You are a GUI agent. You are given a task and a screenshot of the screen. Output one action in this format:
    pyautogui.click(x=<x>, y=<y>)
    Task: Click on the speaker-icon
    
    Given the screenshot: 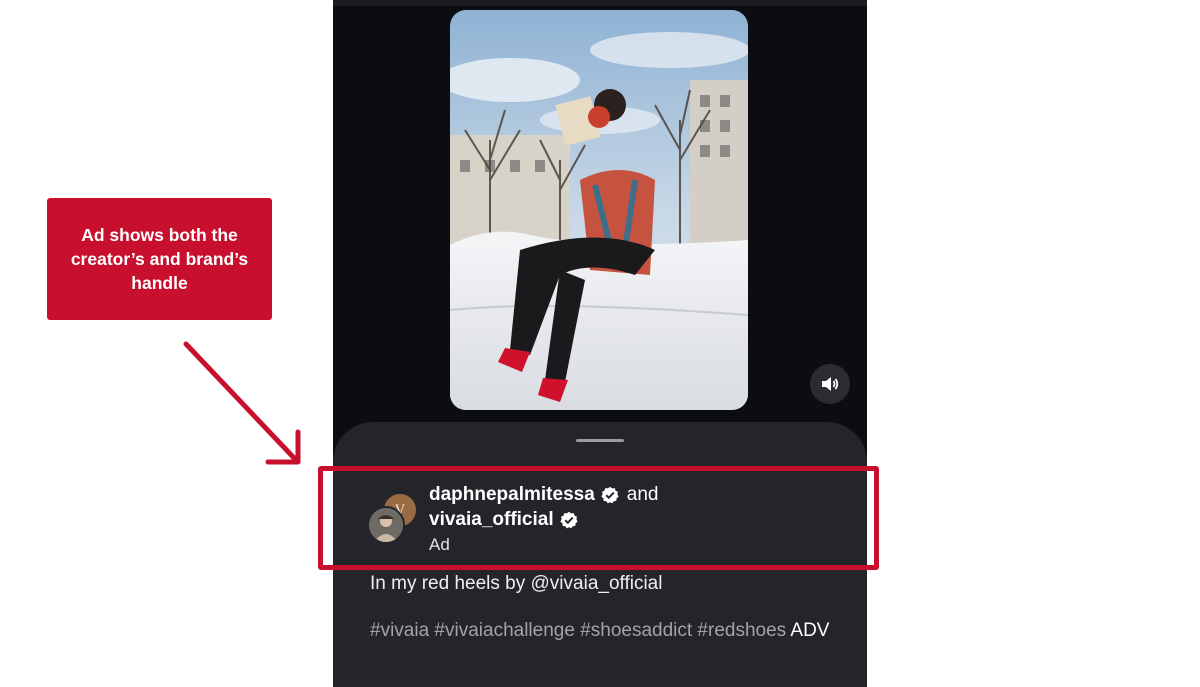 What is the action you would take?
    pyautogui.click(x=830, y=384)
    